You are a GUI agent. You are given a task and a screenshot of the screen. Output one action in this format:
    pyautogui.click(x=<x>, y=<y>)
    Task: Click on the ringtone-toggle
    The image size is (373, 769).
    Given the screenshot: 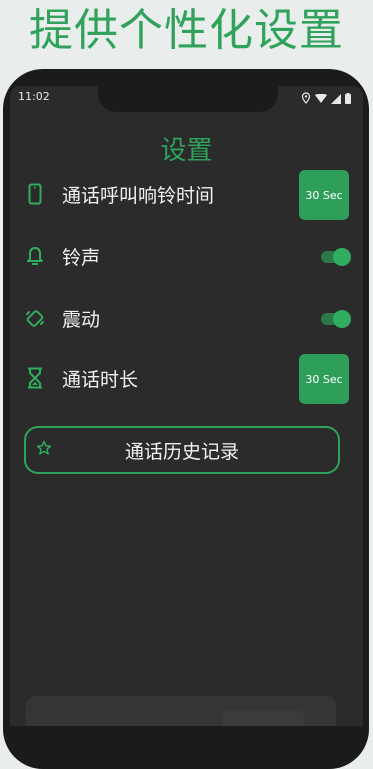 What is the action you would take?
    pyautogui.click(x=336, y=257)
    